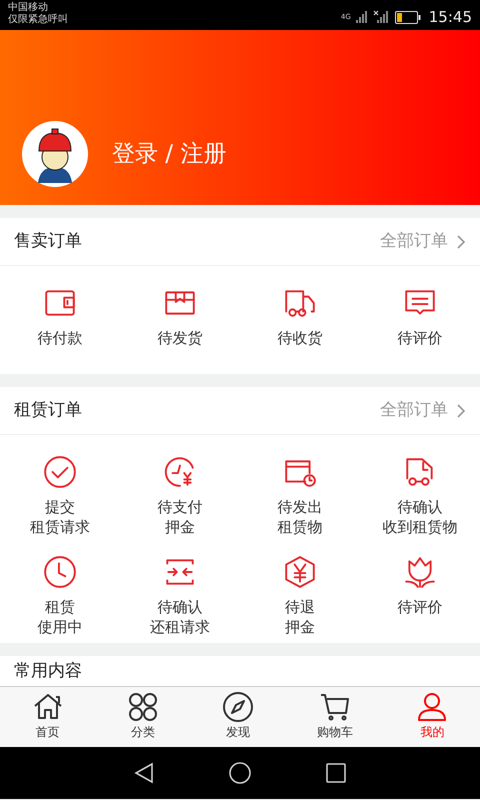  Describe the element at coordinates (381, 17) in the screenshot. I see `no-signal-icon` at that location.